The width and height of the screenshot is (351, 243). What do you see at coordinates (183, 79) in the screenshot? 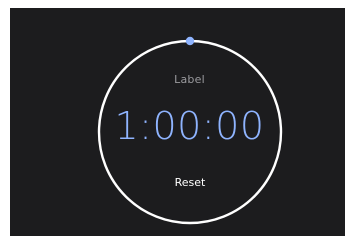
I see `timer-label: Label` at bounding box center [183, 79].